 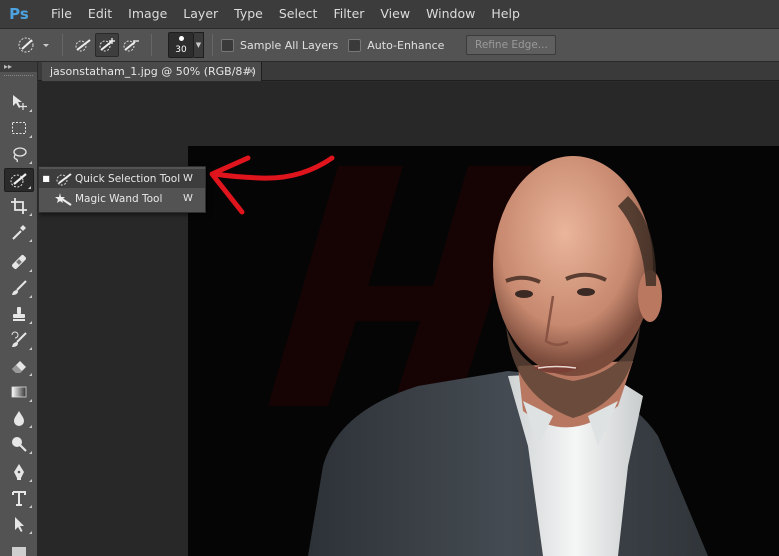 I want to click on healing-brush-tool, so click(x=19, y=262).